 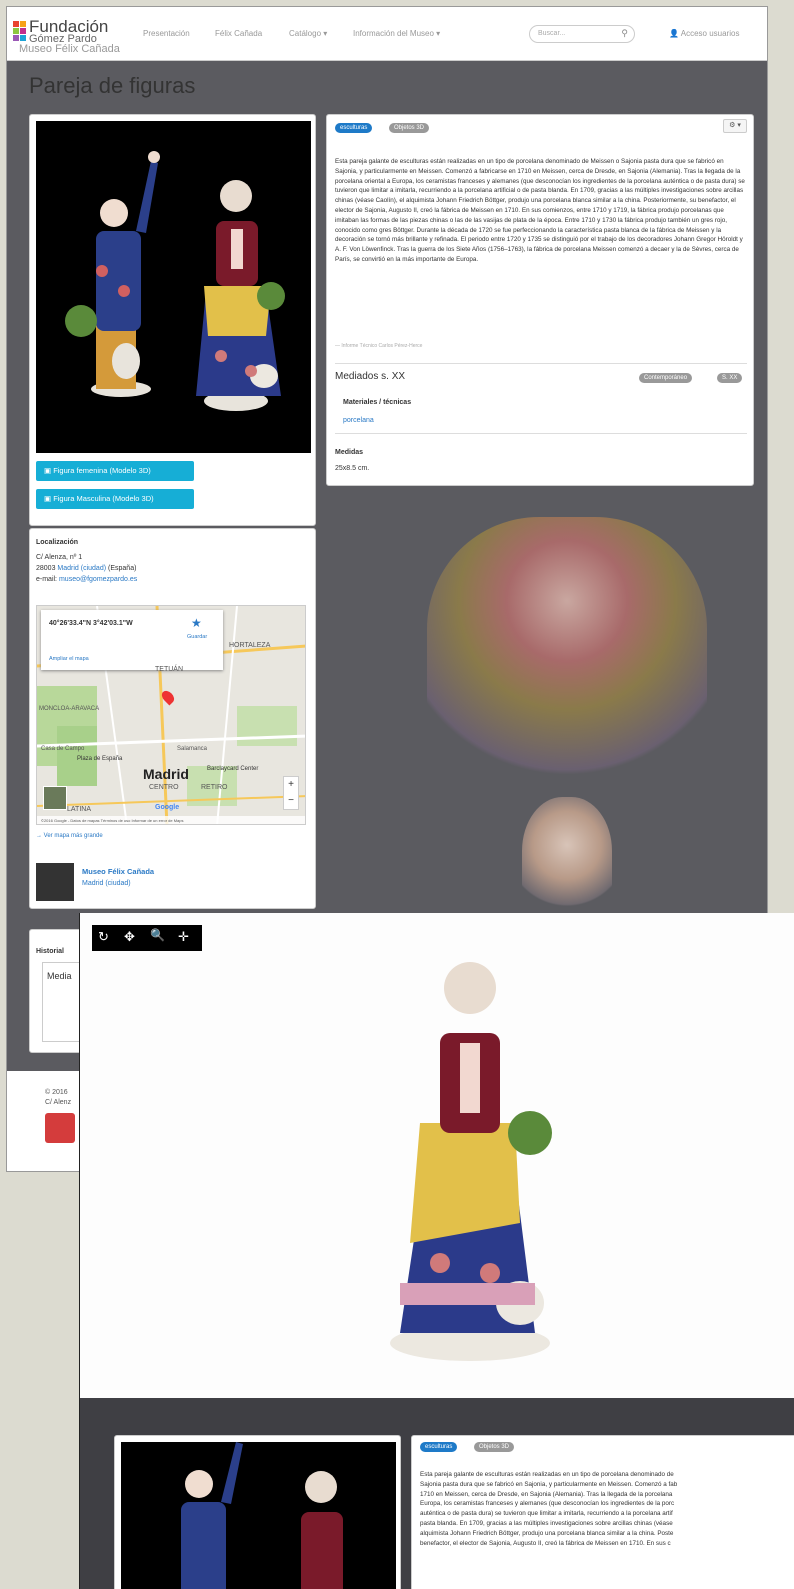 What do you see at coordinates (175, 281) in the screenshot?
I see `porcelain-couple-image` at bounding box center [175, 281].